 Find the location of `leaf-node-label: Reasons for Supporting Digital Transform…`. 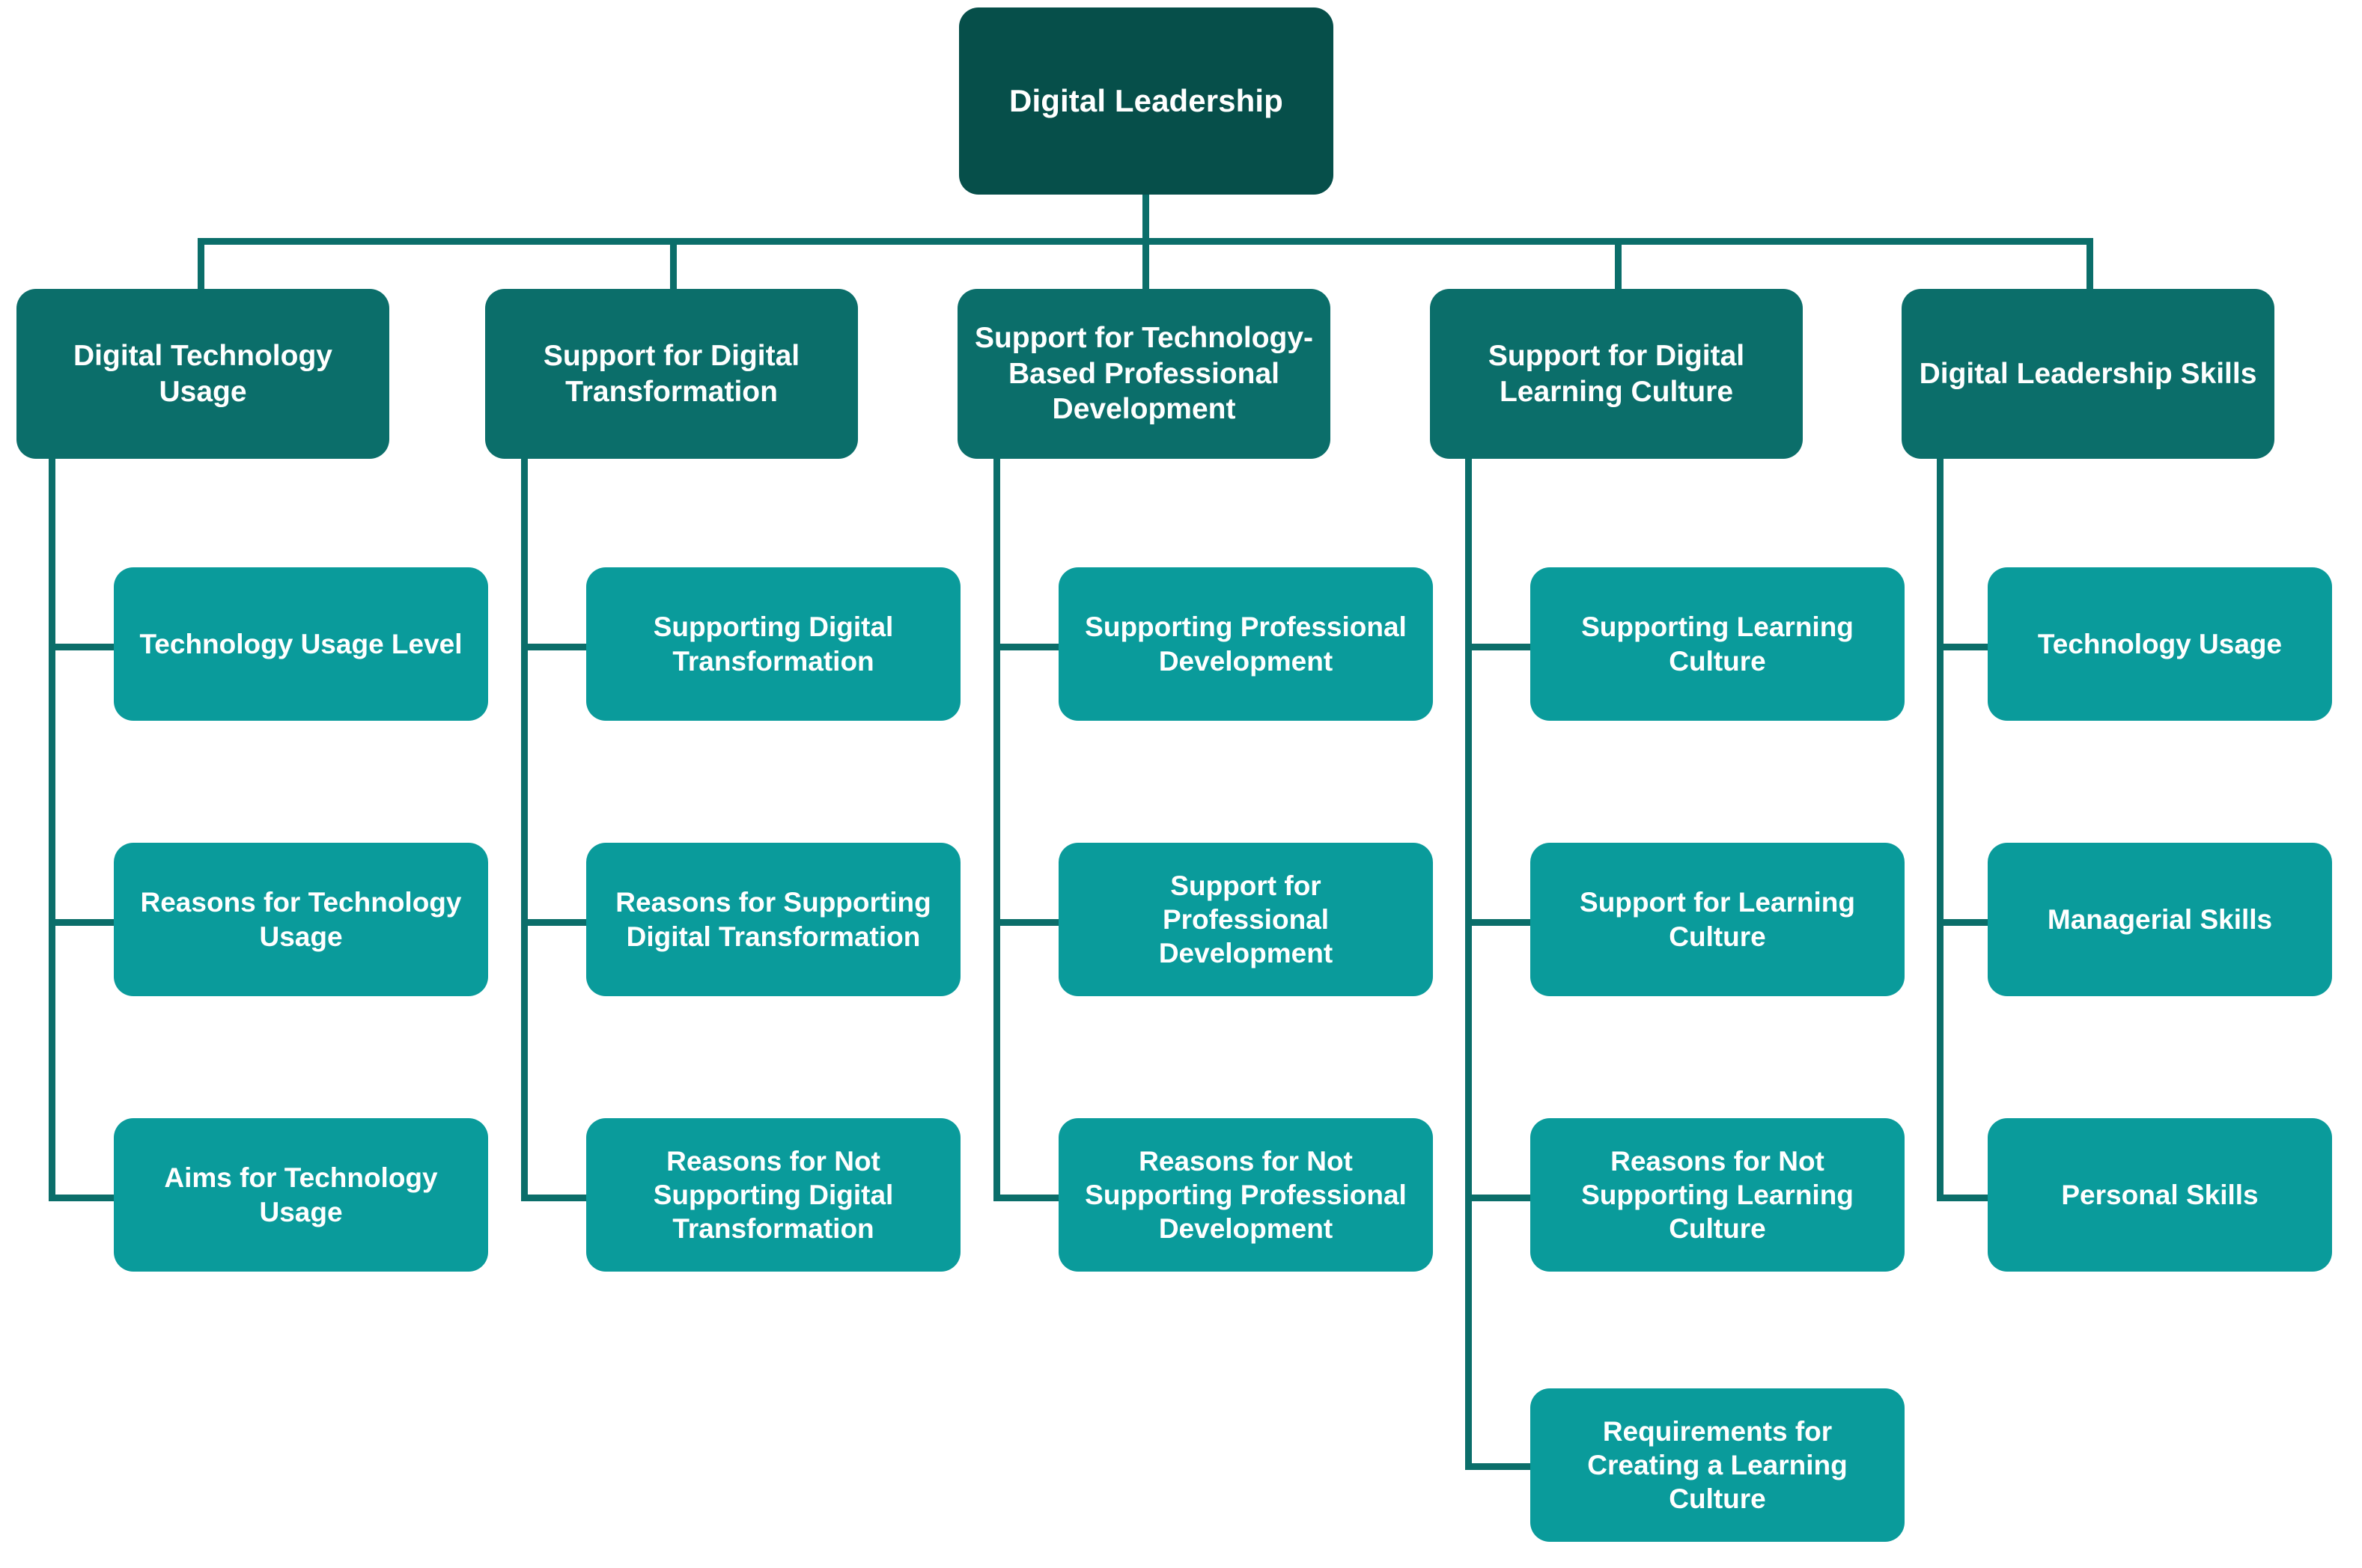

leaf-node-label: Reasons for Supporting Digital Transform… is located at coordinates (773, 920).